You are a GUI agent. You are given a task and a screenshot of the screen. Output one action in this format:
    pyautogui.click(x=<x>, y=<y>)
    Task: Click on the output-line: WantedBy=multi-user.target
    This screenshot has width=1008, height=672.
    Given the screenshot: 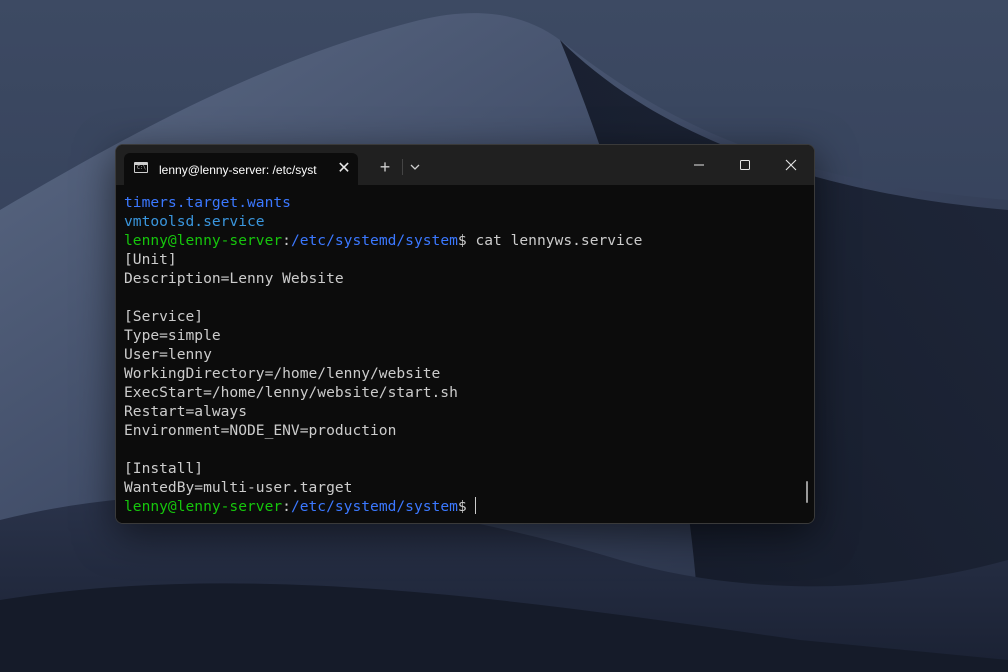 What is the action you would take?
    pyautogui.click(x=238, y=487)
    